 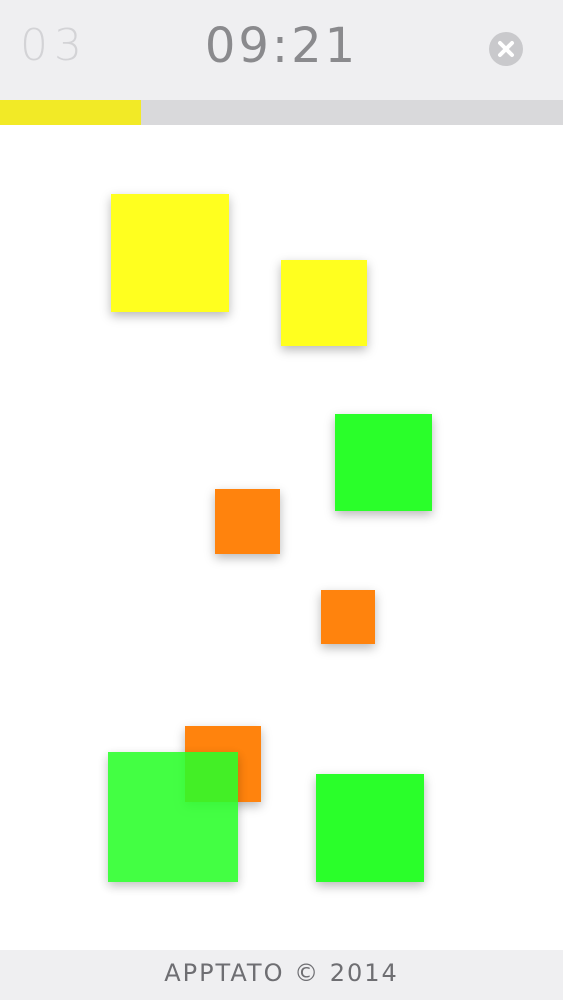 What do you see at coordinates (281, 46) in the screenshot?
I see `countdown-timer: 09:21` at bounding box center [281, 46].